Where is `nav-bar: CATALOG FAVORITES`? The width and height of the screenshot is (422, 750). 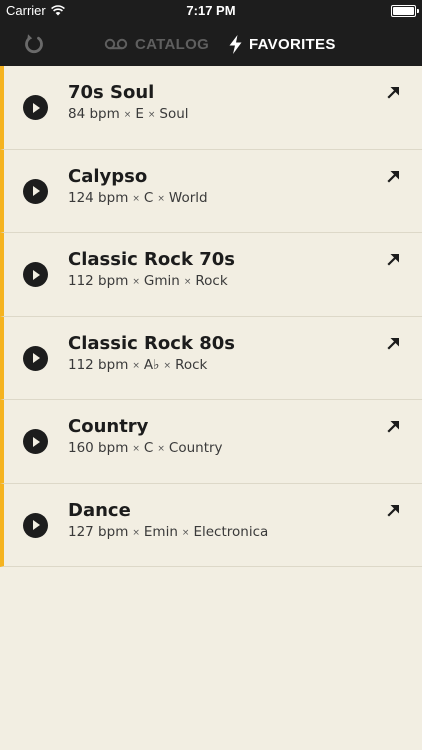 nav-bar: CATALOG FAVORITES is located at coordinates (211, 44).